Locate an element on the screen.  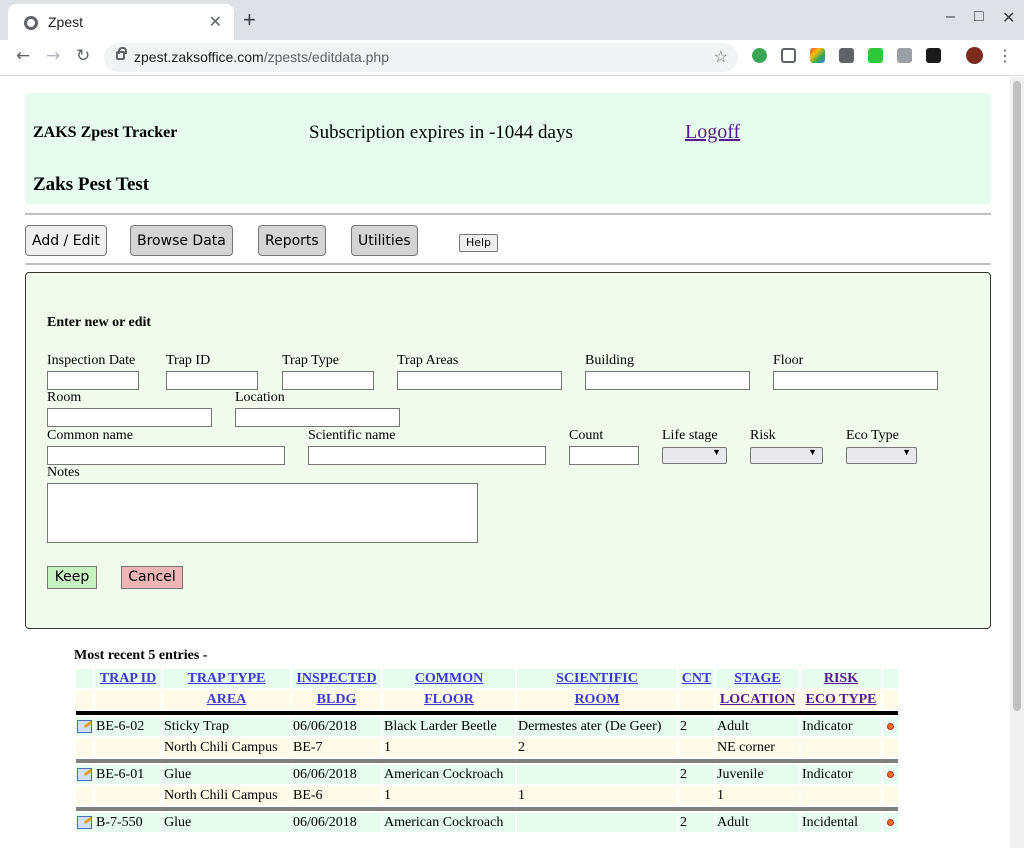
cell-risk: Indicator is located at coordinates (841, 726).